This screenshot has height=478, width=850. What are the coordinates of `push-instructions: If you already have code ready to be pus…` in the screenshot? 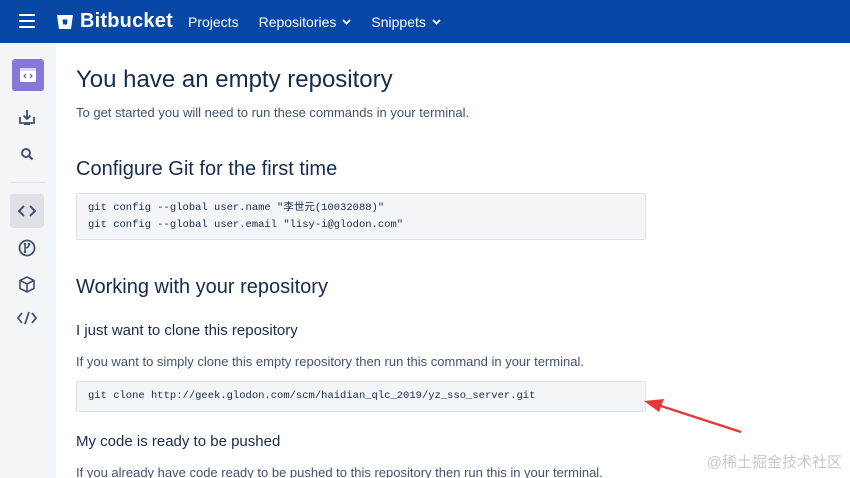 It's located at (339, 471).